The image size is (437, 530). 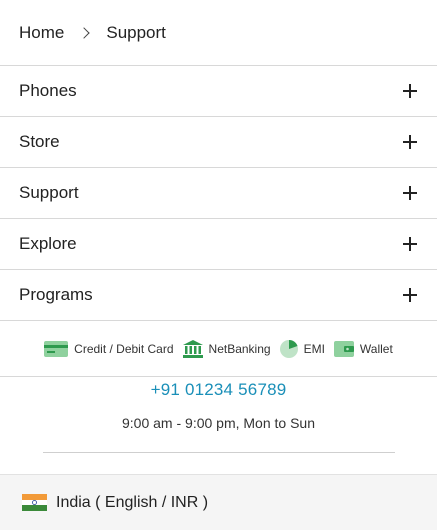 I want to click on payment-wallet: Wallet, so click(x=363, y=348).